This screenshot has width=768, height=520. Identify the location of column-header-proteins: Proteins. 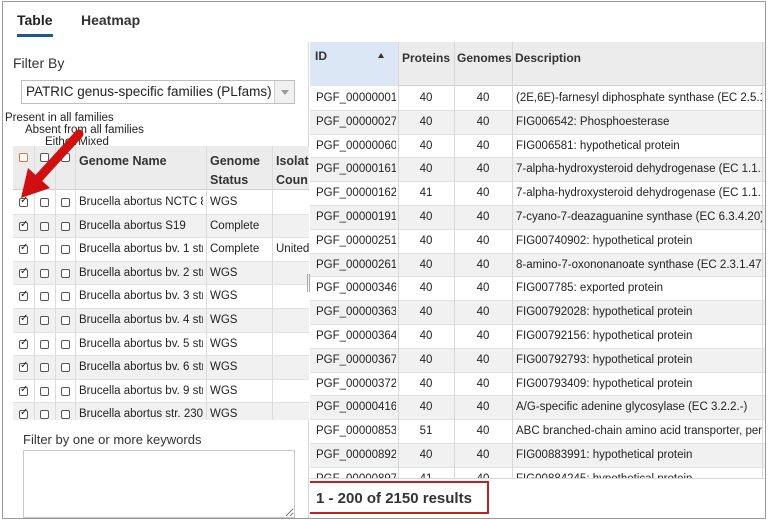
(426, 58).